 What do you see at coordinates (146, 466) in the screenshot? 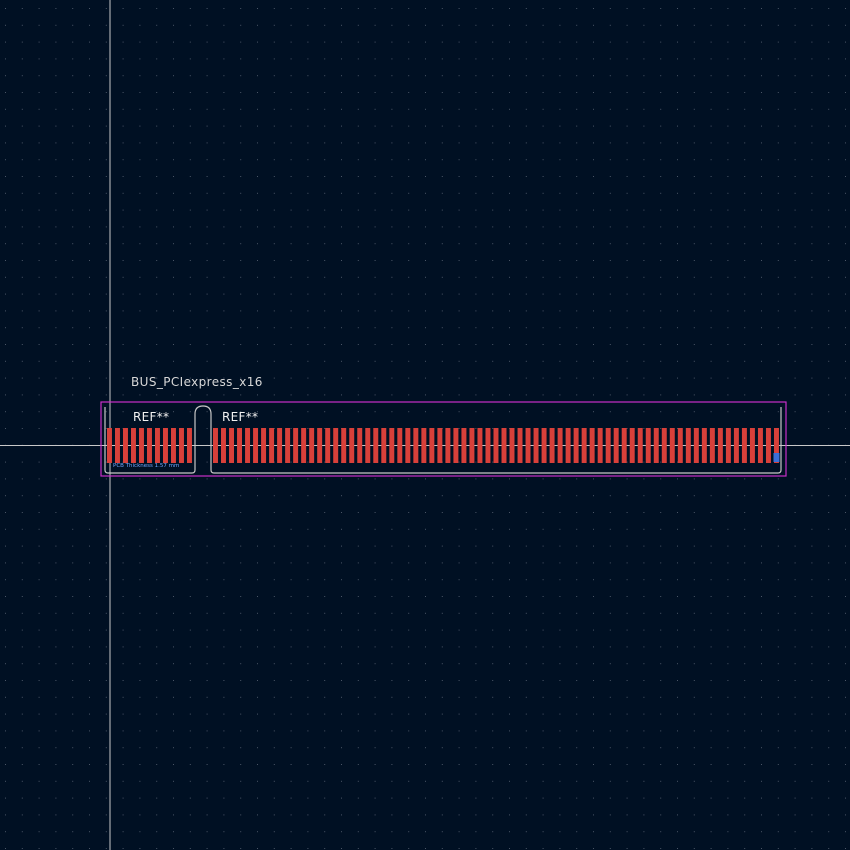
I see `pcb-thickness-note: PCB Thickness 1.57 mm` at bounding box center [146, 466].